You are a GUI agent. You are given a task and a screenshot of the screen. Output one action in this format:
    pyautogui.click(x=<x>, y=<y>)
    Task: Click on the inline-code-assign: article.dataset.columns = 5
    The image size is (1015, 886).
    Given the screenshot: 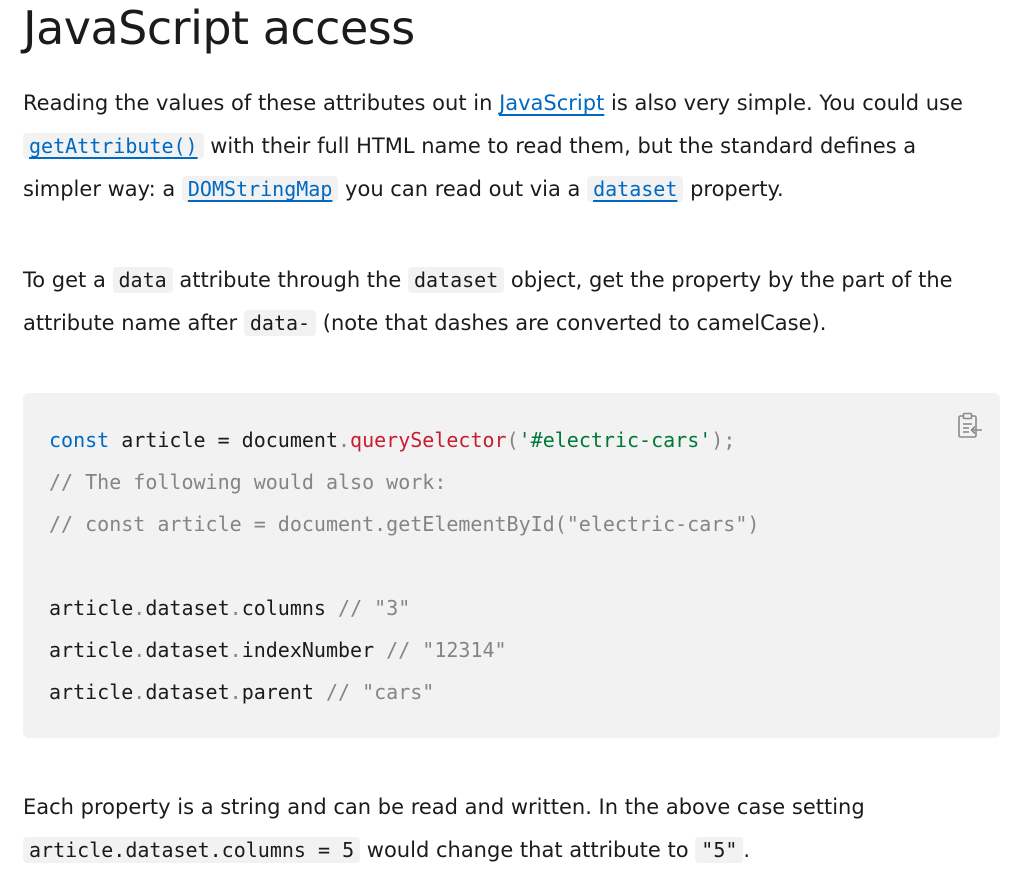 What is the action you would take?
    pyautogui.click(x=192, y=850)
    